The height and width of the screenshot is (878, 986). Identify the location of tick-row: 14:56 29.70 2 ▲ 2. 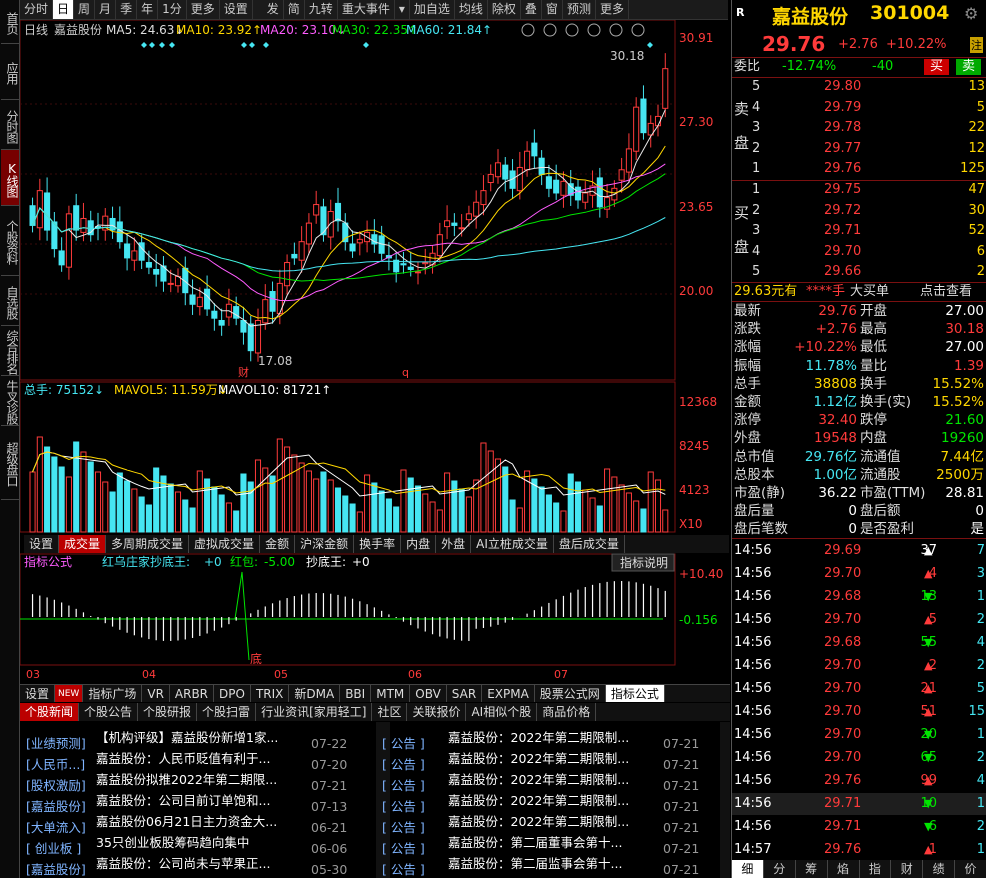
(859, 666).